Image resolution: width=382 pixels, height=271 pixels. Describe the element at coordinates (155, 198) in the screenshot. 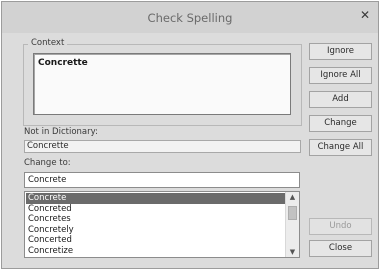

I see `suggestion-item: Concrete` at that location.